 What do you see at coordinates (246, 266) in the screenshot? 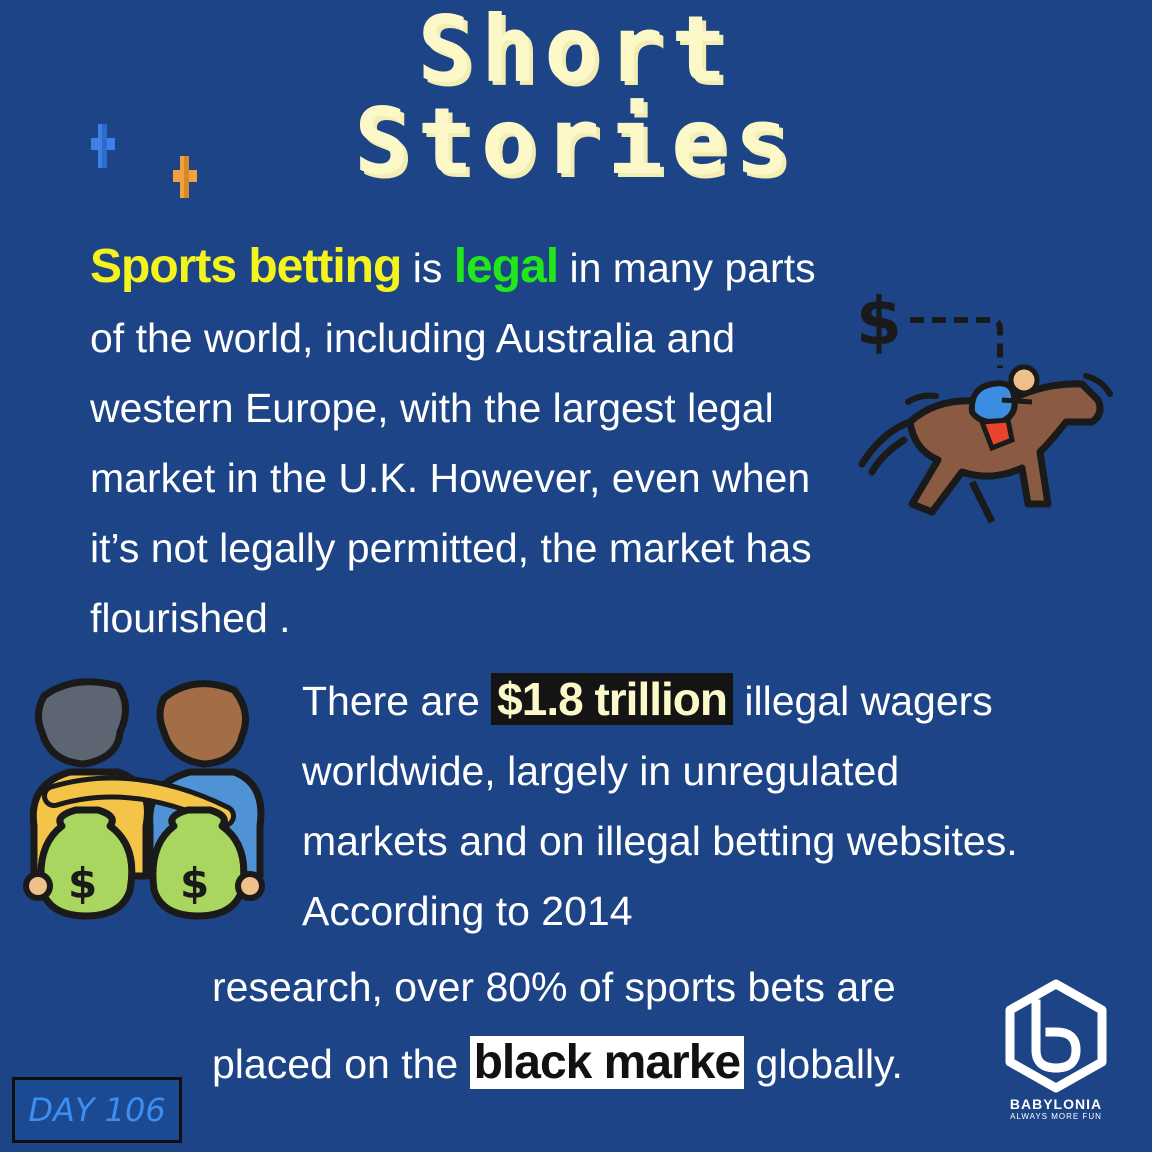
I see `highlight-sports-betting: Sports betting` at bounding box center [246, 266].